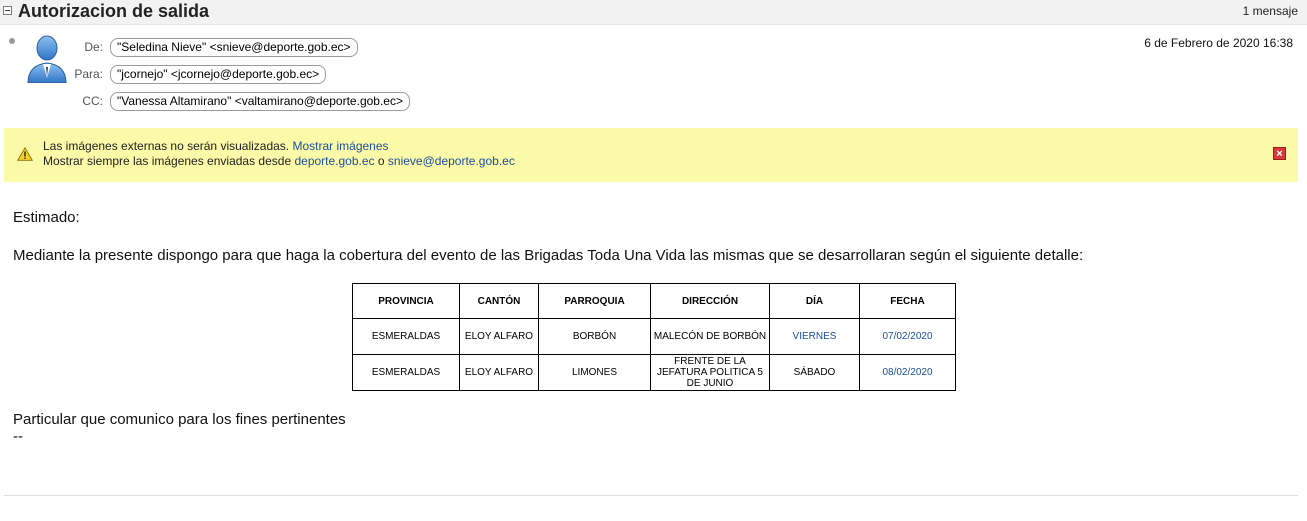 This screenshot has height=521, width=1307. What do you see at coordinates (907, 301) in the screenshot?
I see `column-header: FECHA` at bounding box center [907, 301].